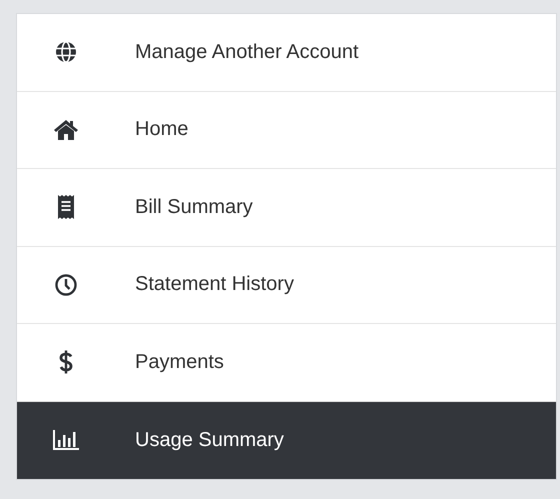  I want to click on menu-item: Usage Summary, so click(286, 440).